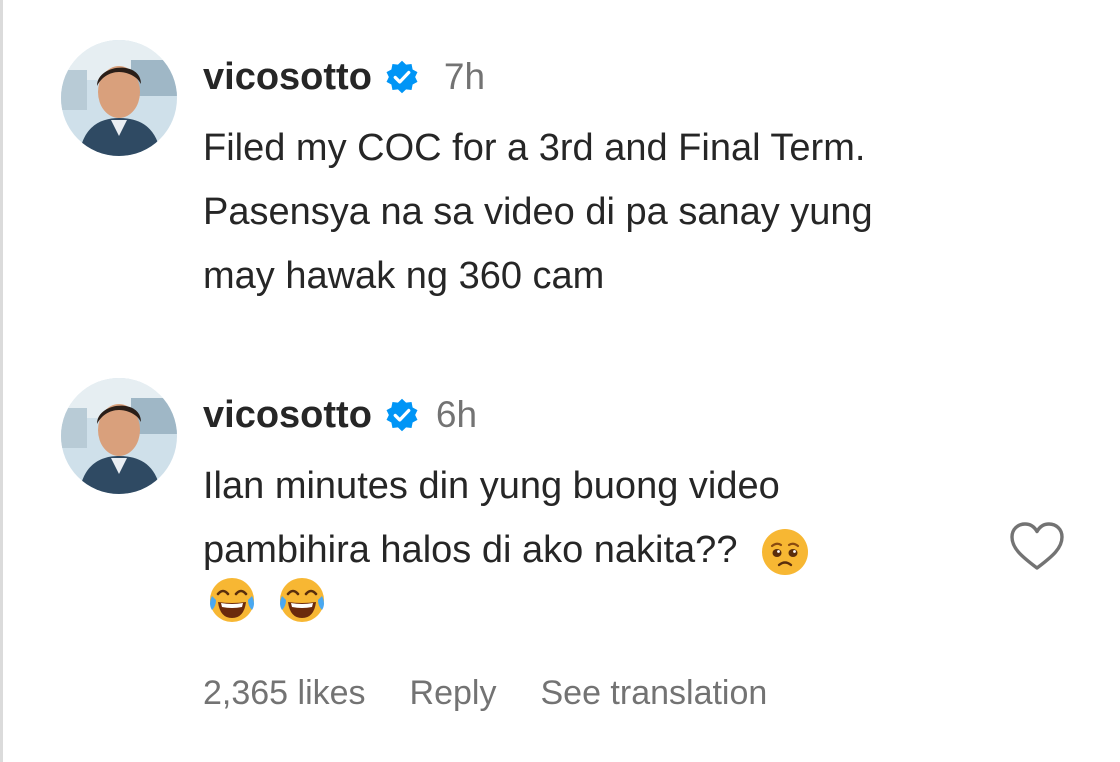 The image size is (1120, 762). I want to click on pleading-face-emoji, so click(785, 552).